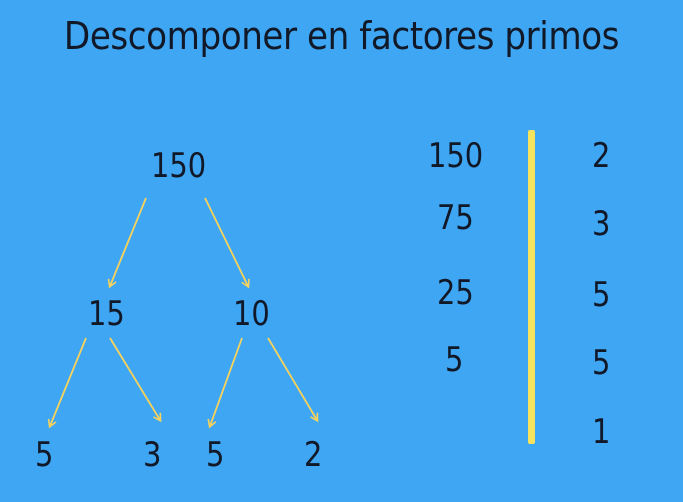 This screenshot has height=502, width=683. Describe the element at coordinates (106, 314) in the screenshot. I see `tree-left-node: 15` at that location.